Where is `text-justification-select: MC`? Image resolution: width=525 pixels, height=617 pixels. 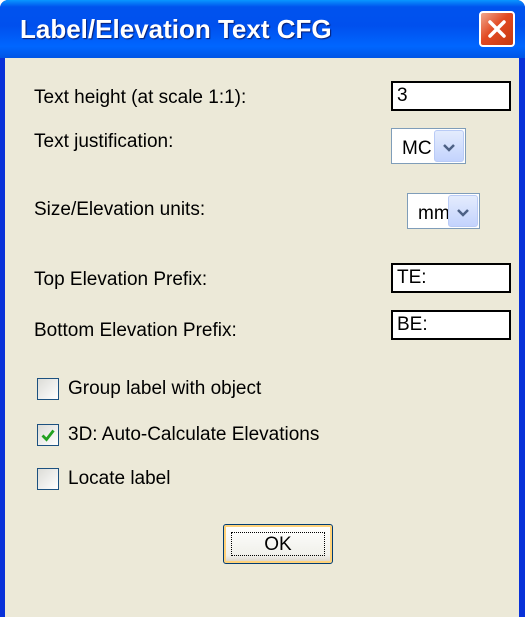
text-justification-select: MC is located at coordinates (428, 146).